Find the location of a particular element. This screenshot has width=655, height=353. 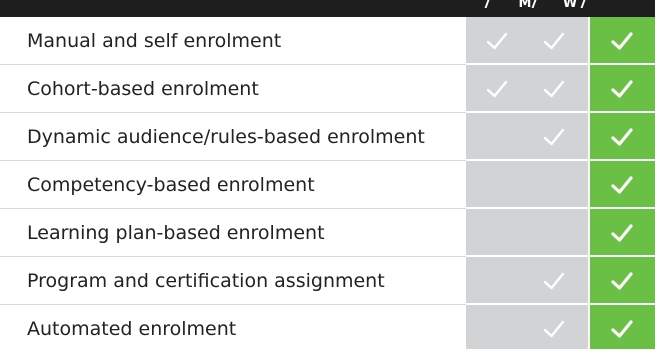

table-row: Dynamic audience/rules-based enrolment is located at coordinates (327, 137).